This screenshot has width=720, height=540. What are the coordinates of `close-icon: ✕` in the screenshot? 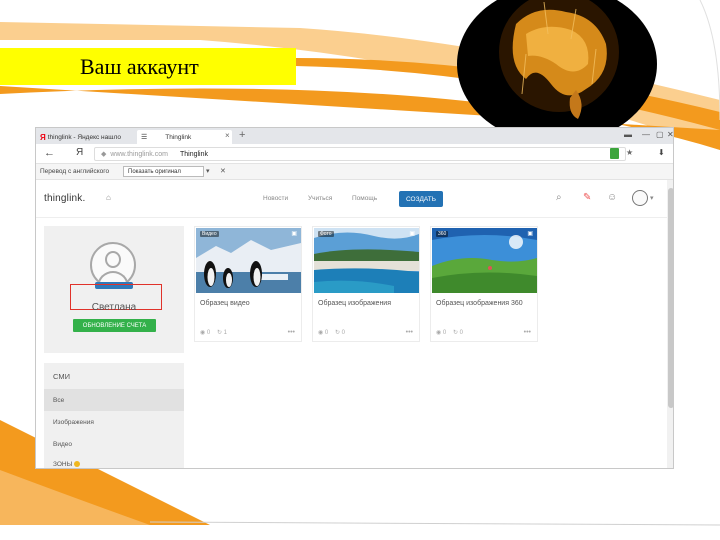 It's located at (223, 171).